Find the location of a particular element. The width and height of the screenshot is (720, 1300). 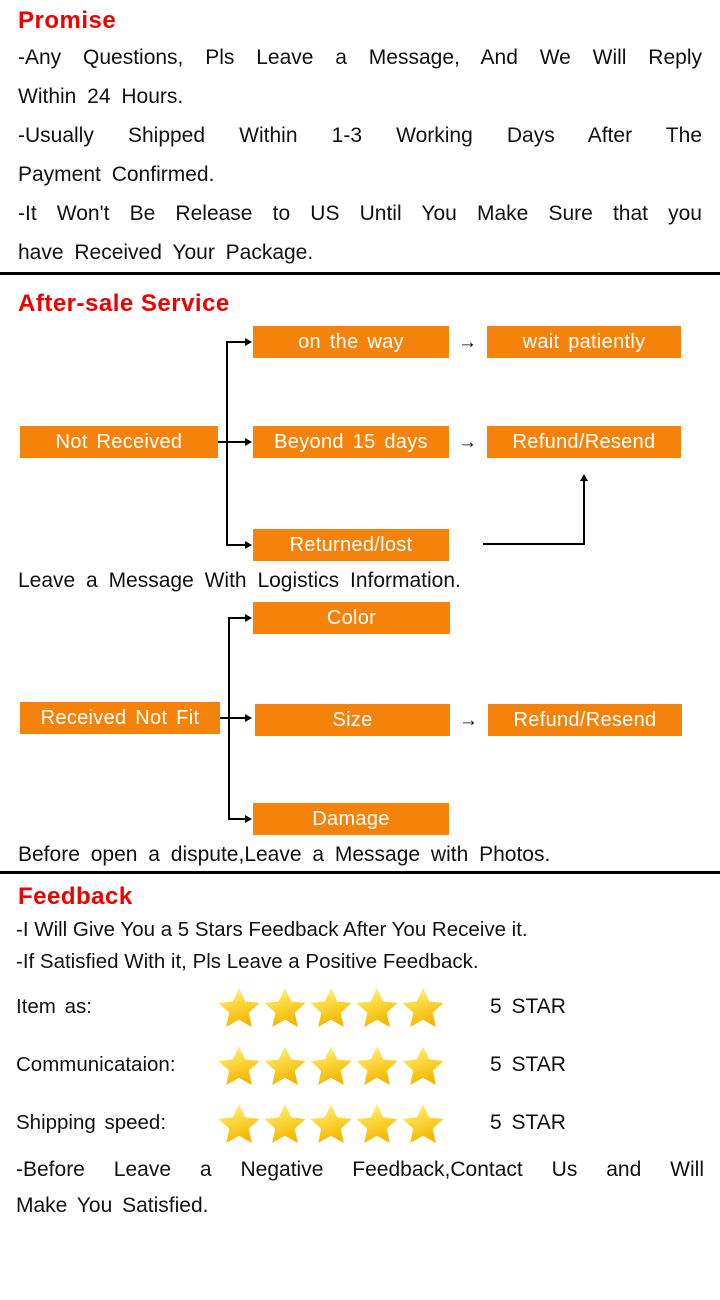

rating-stars-item-as is located at coordinates (332, 1007).